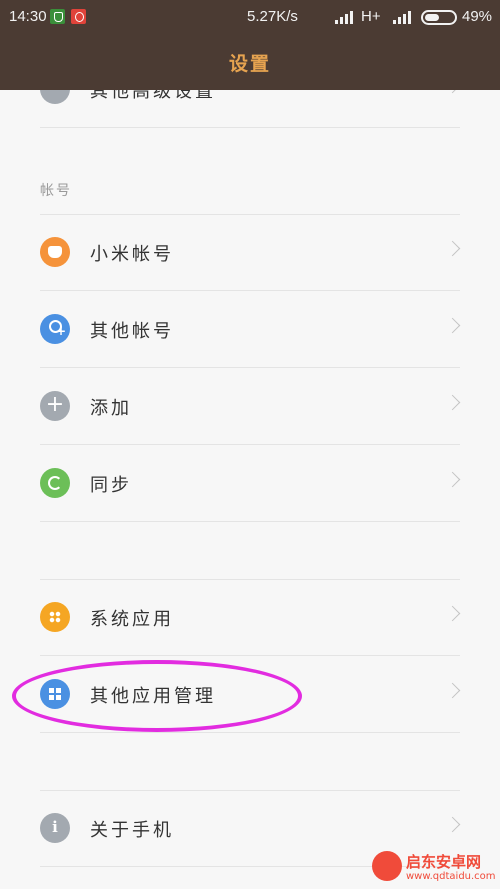 This screenshot has height=889, width=500. What do you see at coordinates (250, 484) in the screenshot?
I see `list-item-sync: 同步` at bounding box center [250, 484].